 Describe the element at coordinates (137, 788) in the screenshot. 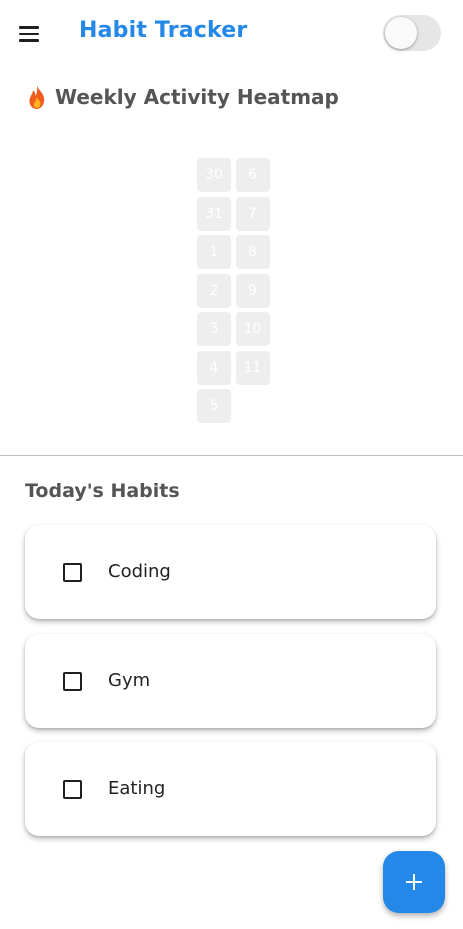

I see `habit-label: Eating` at that location.